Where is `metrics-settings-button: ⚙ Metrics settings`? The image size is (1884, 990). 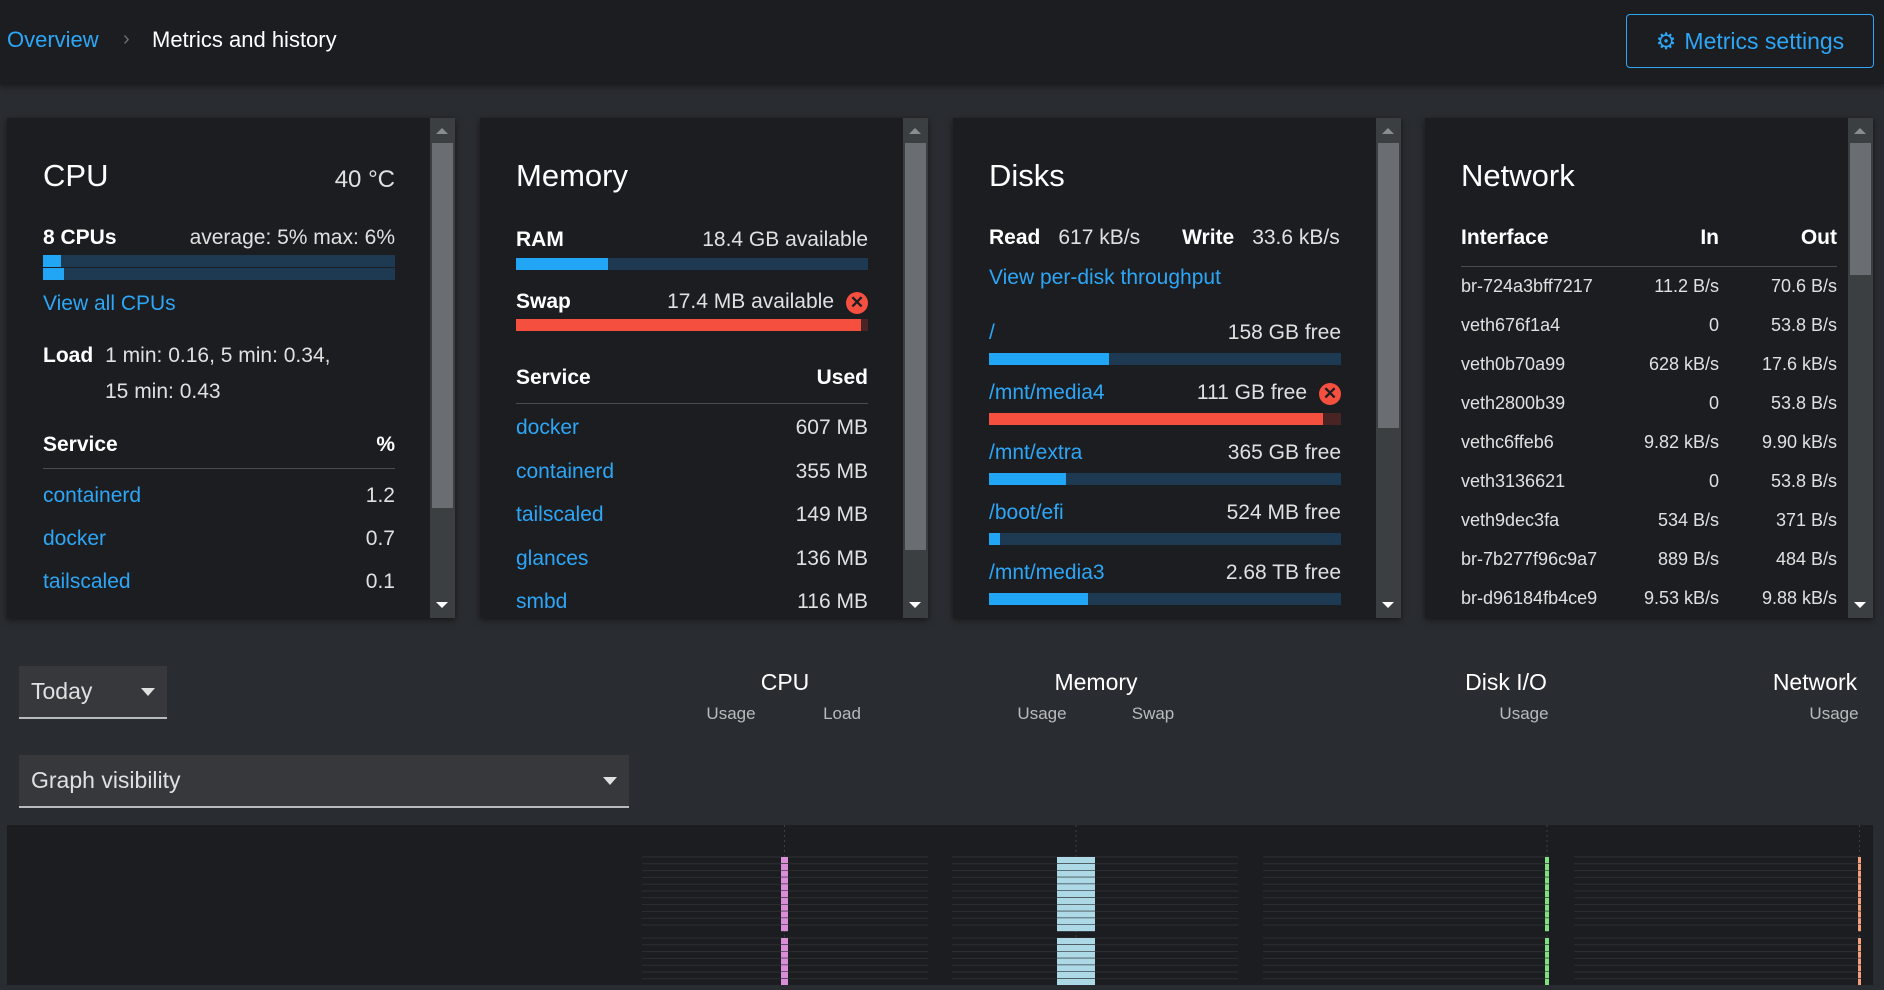 metrics-settings-button: ⚙ Metrics settings is located at coordinates (1750, 41).